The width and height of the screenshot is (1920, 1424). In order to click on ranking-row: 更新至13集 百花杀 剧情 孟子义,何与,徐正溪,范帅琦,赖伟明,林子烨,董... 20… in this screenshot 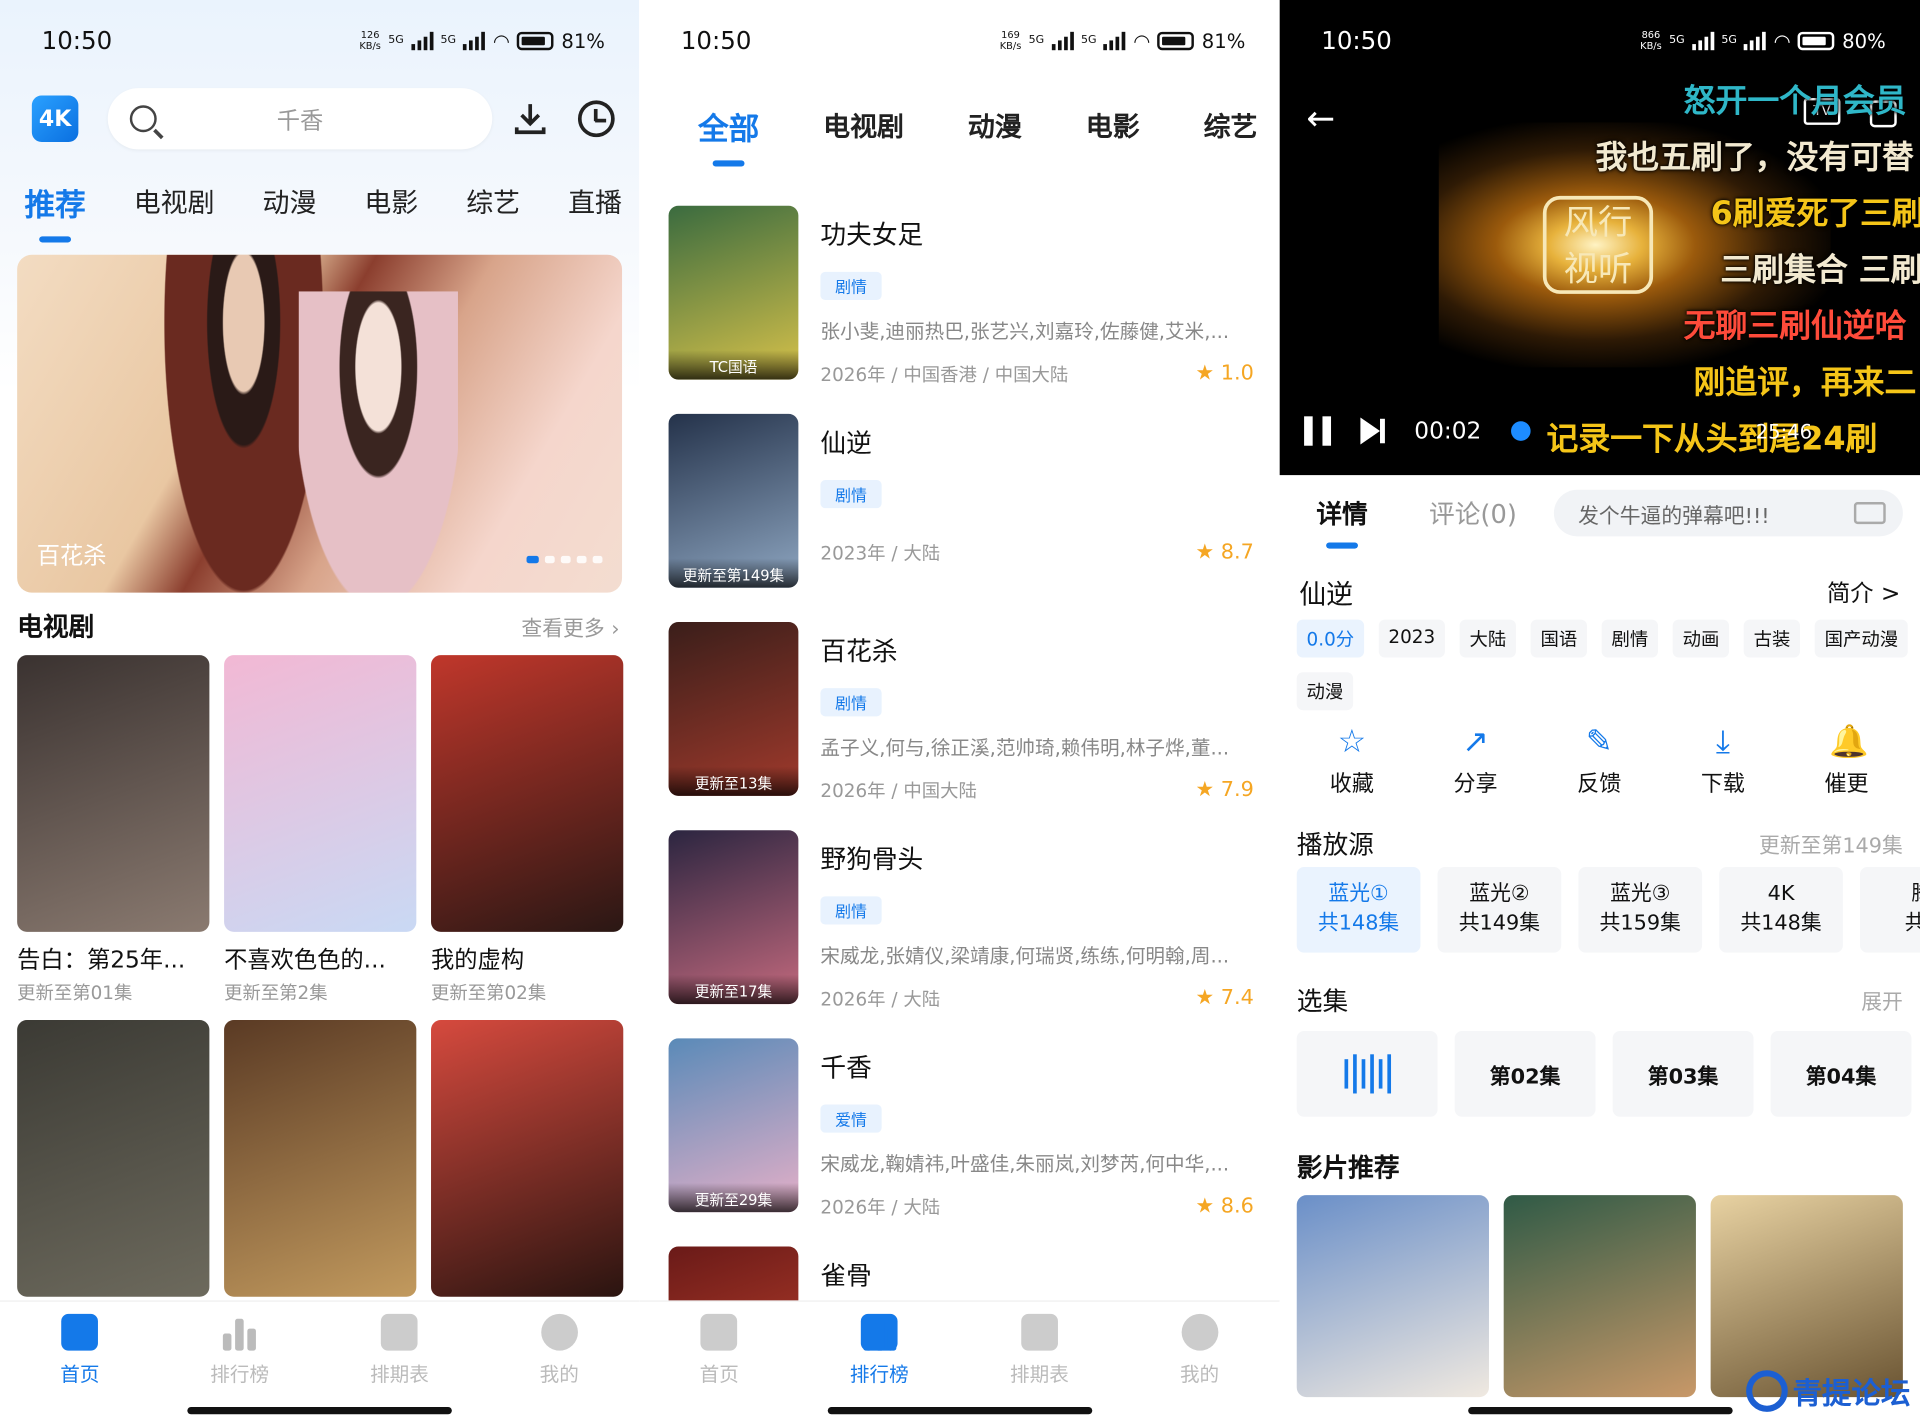, I will do `click(962, 726)`.